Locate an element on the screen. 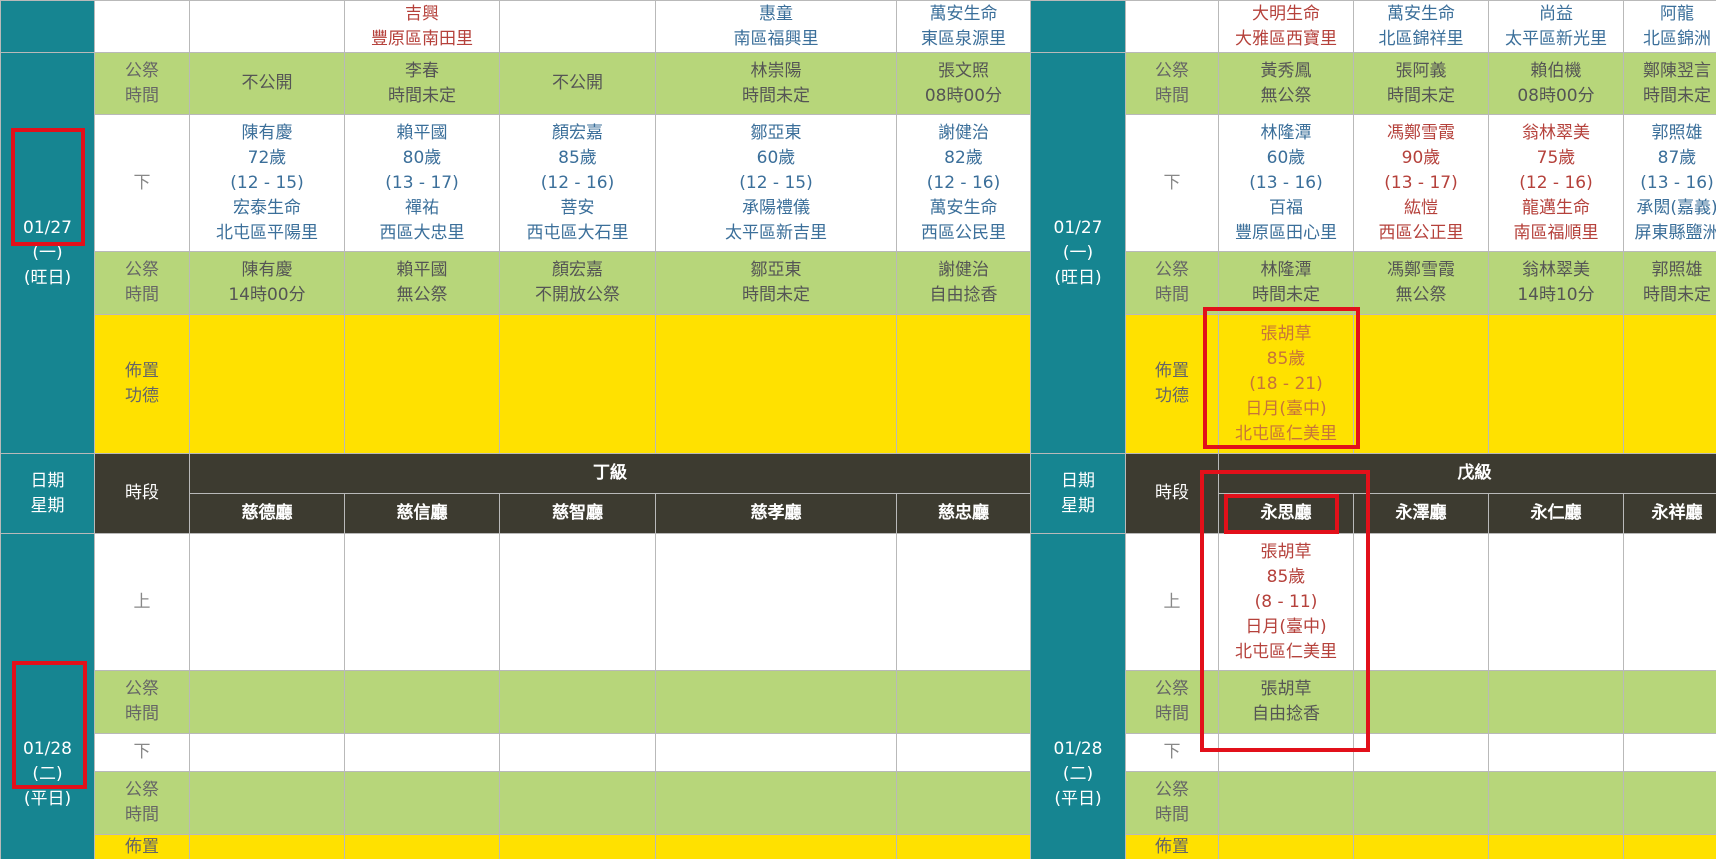  schedule-cell: 鄒亞東 時間未定 is located at coordinates (776, 283).